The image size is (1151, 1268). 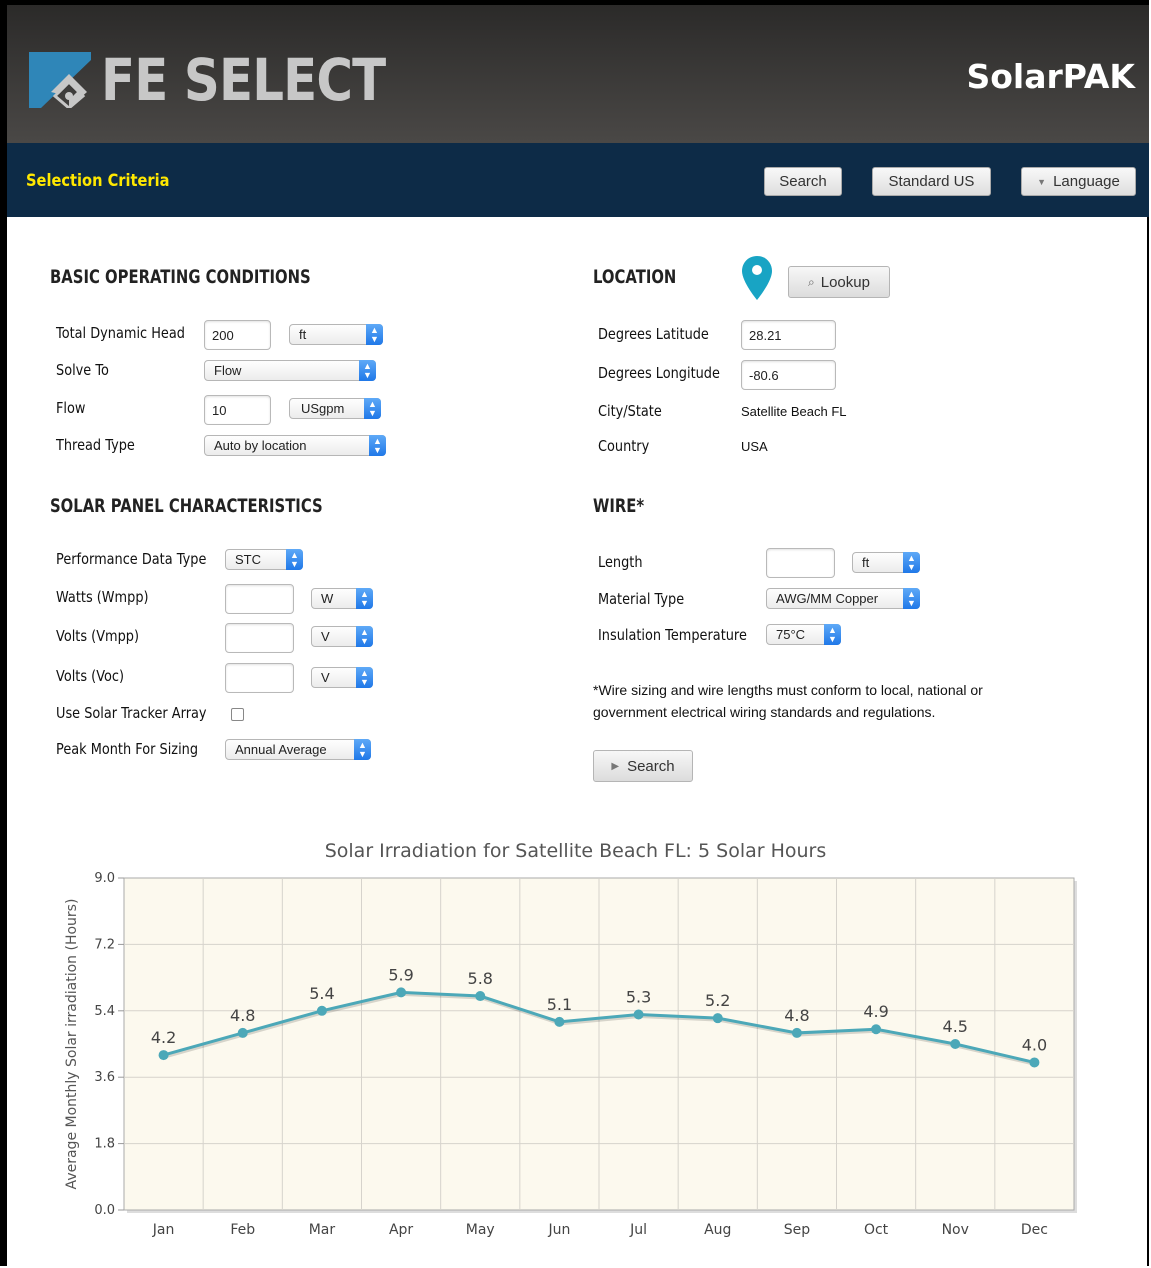 What do you see at coordinates (260, 445) in the screenshot?
I see `thread-type-value: Auto by location` at bounding box center [260, 445].